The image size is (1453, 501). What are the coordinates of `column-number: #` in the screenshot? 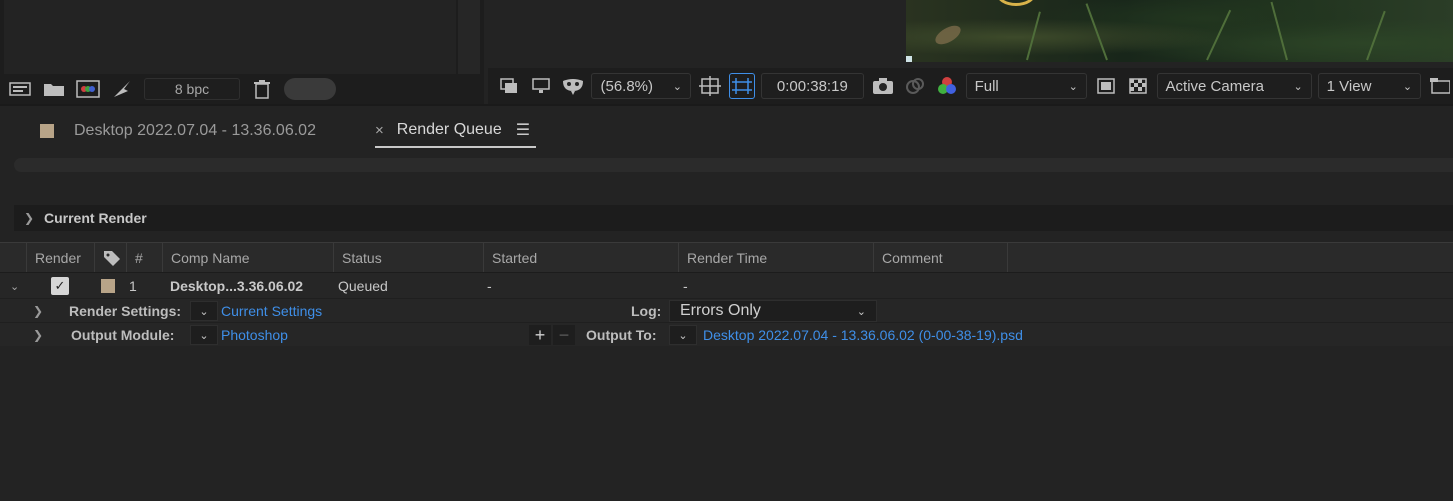 It's located at (144, 258).